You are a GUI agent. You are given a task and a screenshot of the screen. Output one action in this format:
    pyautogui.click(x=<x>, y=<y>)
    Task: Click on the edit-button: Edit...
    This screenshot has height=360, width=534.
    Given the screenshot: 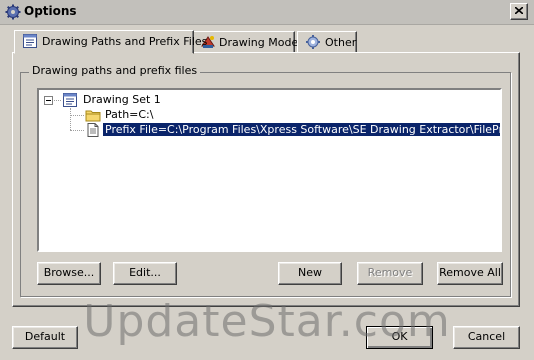 What is the action you would take?
    pyautogui.click(x=145, y=273)
    